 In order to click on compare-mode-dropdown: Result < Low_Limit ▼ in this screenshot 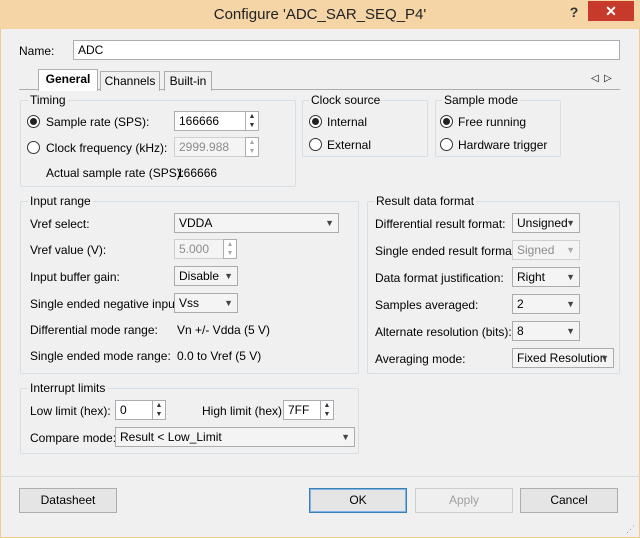, I will do `click(235, 437)`.